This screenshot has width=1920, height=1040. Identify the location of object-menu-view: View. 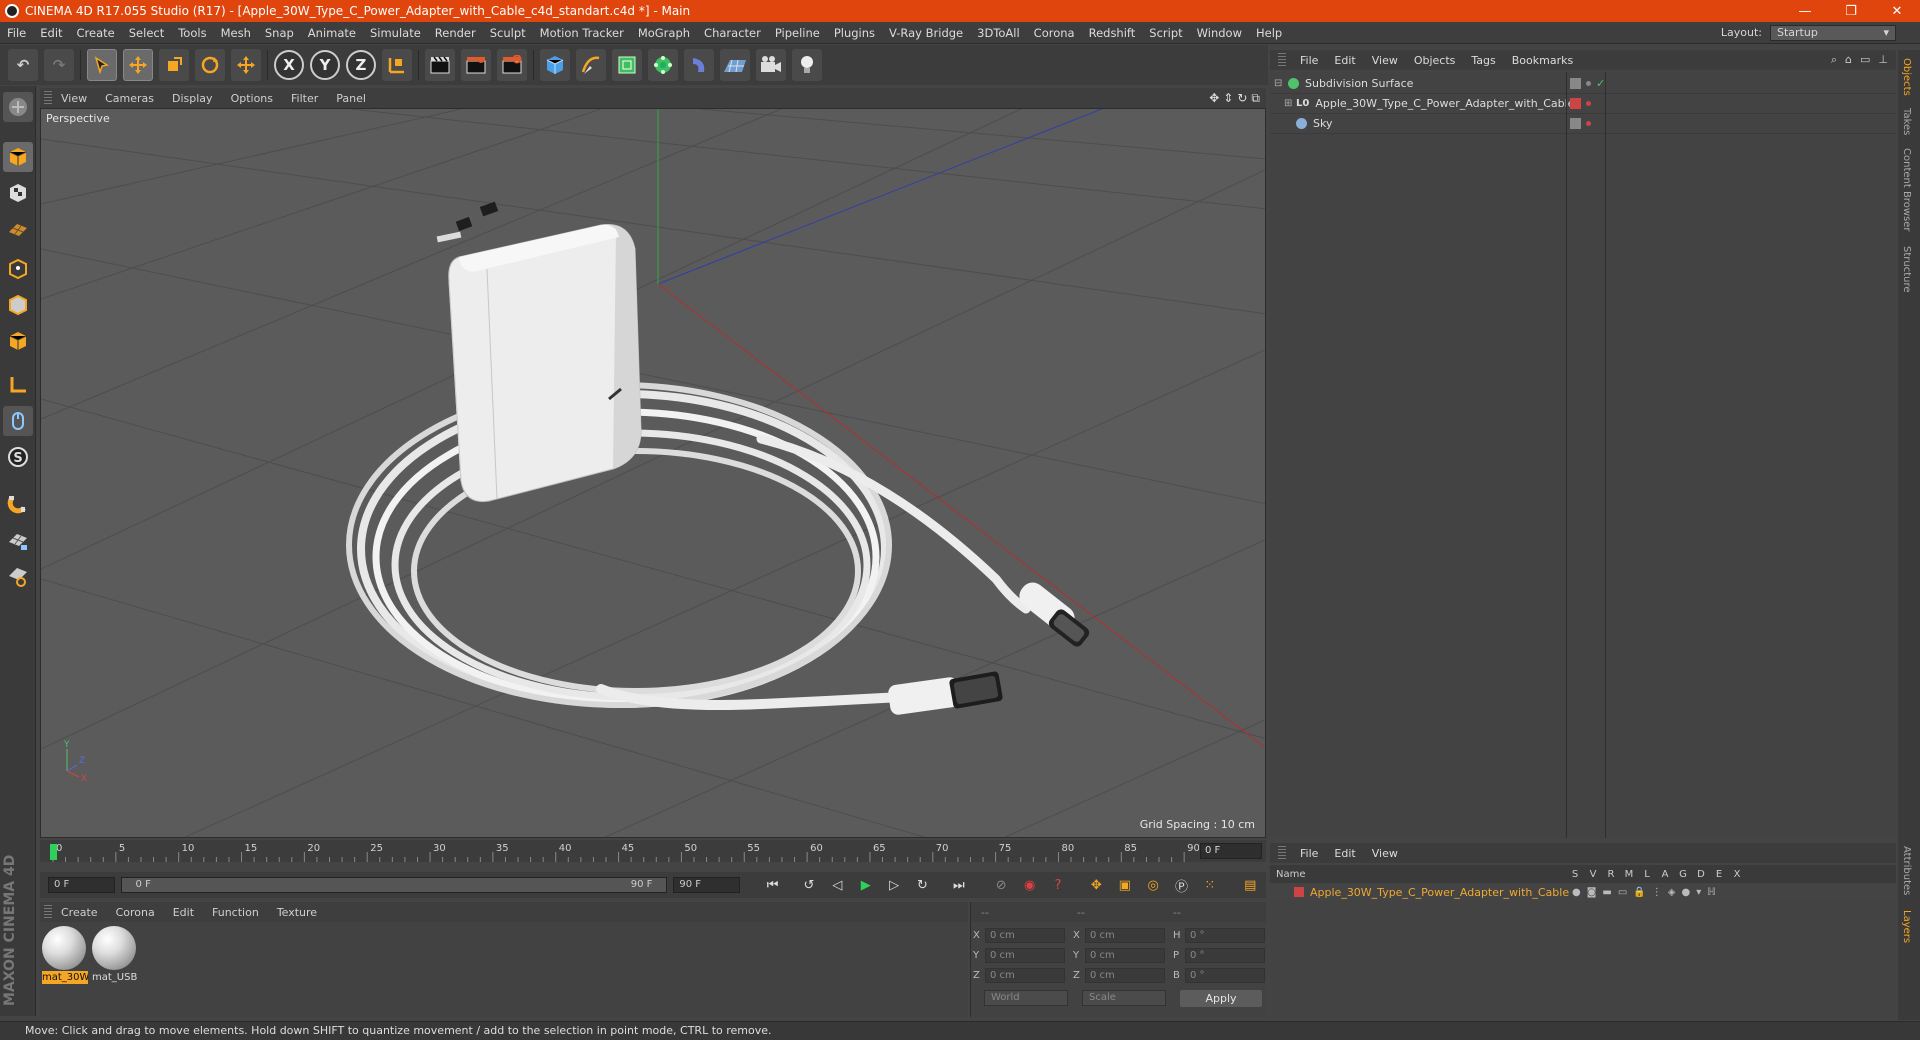
(1385, 60).